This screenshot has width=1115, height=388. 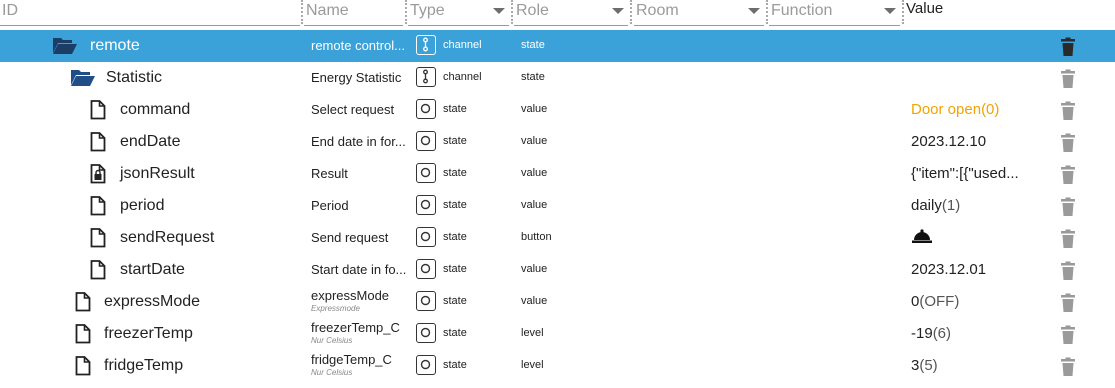 What do you see at coordinates (924, 365) in the screenshot?
I see `object-value: 3(5)` at bounding box center [924, 365].